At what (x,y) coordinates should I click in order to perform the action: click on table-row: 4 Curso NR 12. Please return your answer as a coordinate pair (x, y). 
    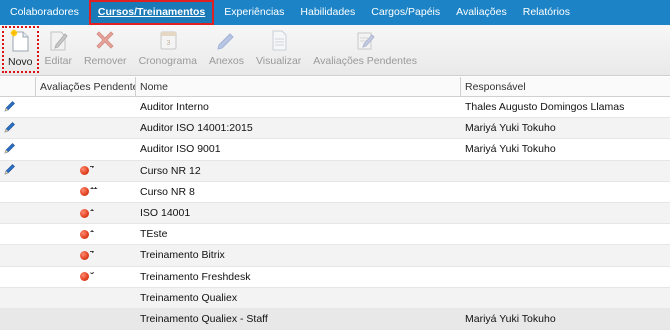
    Looking at the image, I should click on (335, 171).